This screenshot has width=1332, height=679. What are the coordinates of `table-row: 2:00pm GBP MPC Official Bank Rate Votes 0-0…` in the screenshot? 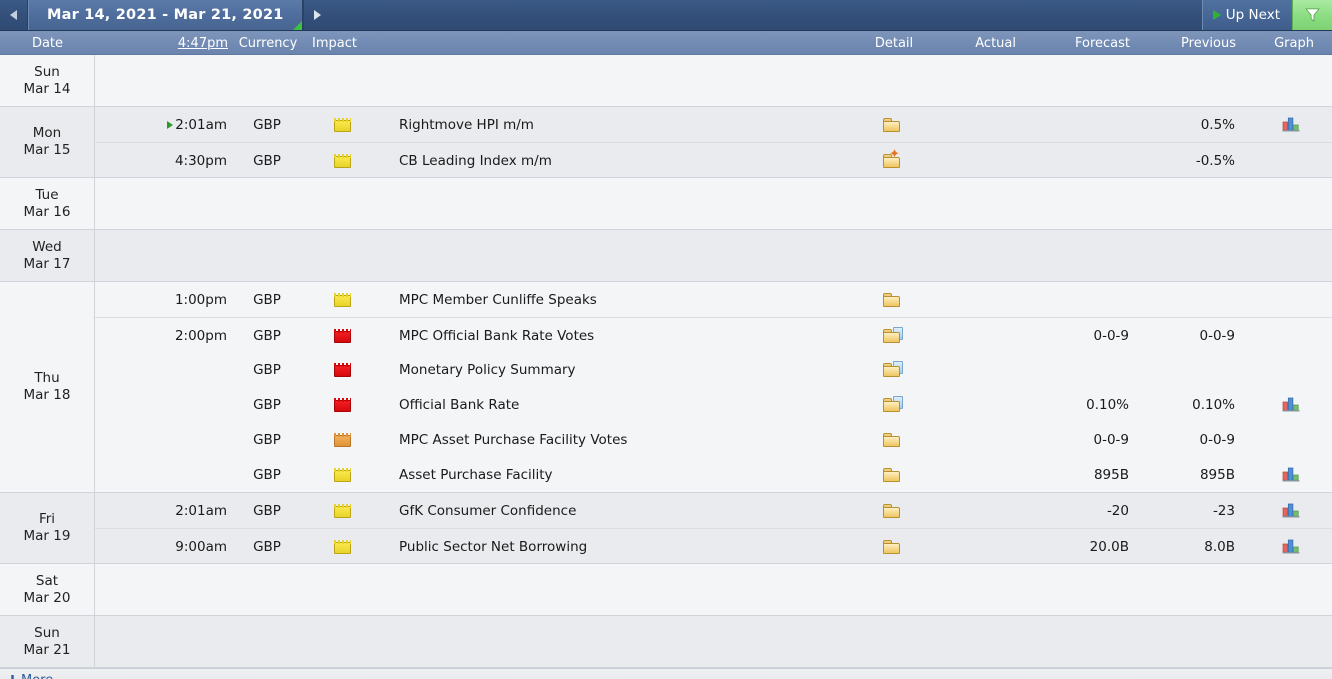 It's located at (713, 334).